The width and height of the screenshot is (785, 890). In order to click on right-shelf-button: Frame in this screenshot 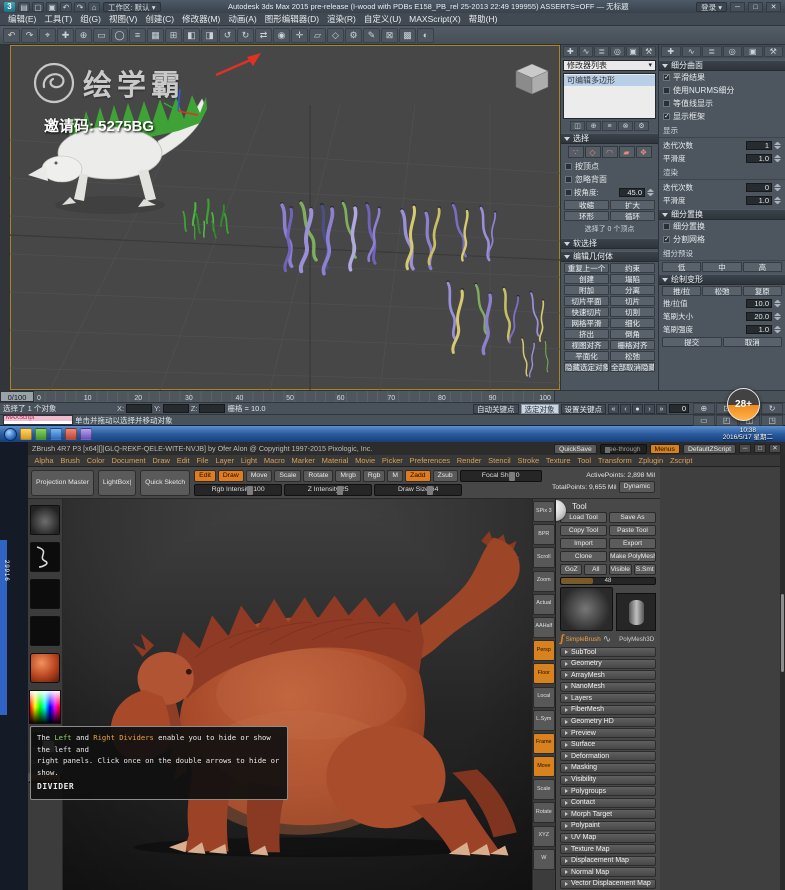, I will do `click(543, 743)`.